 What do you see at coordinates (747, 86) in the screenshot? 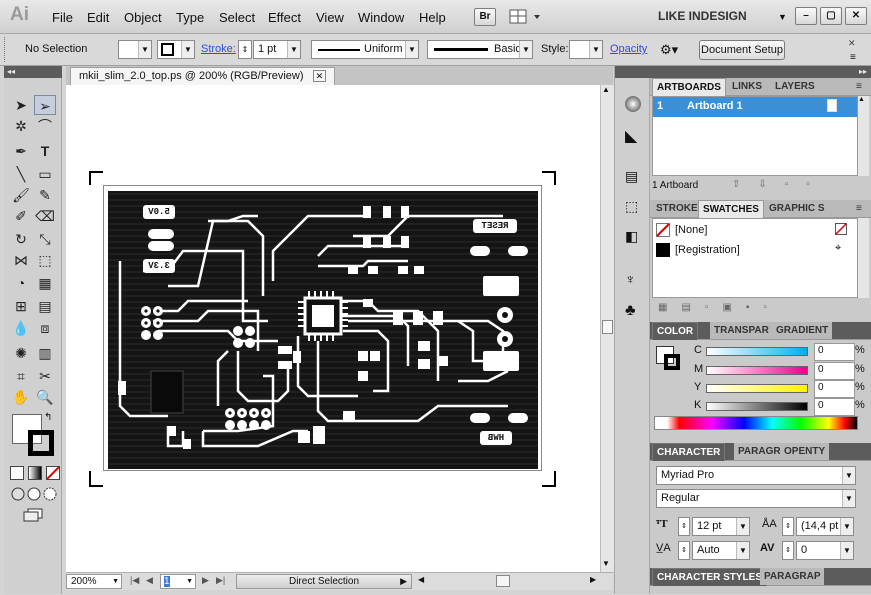
I see `tab-links: LINKS` at bounding box center [747, 86].